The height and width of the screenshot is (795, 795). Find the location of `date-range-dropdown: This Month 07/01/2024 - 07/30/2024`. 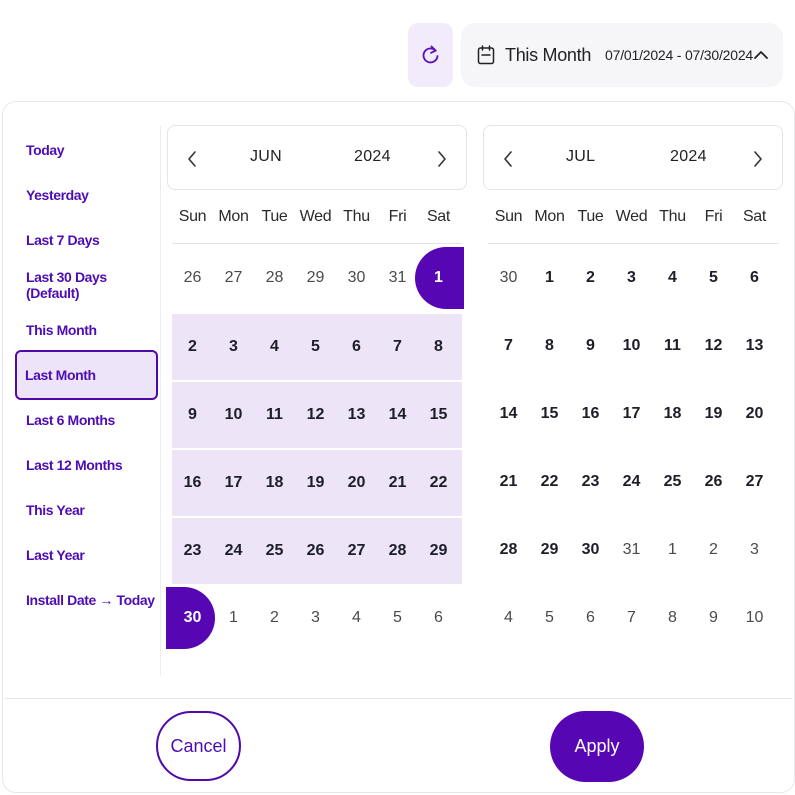

date-range-dropdown: This Month 07/01/2024 - 07/30/2024 is located at coordinates (622, 55).